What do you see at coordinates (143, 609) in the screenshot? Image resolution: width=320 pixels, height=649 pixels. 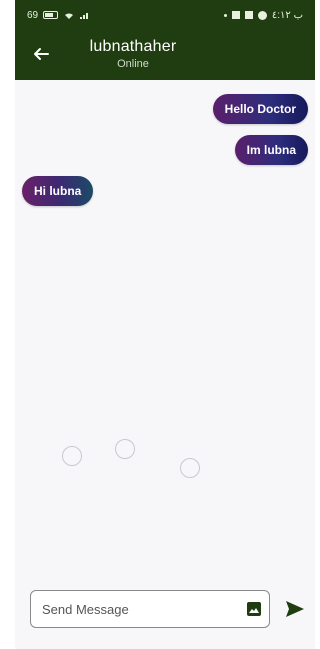 I see `message-input` at bounding box center [143, 609].